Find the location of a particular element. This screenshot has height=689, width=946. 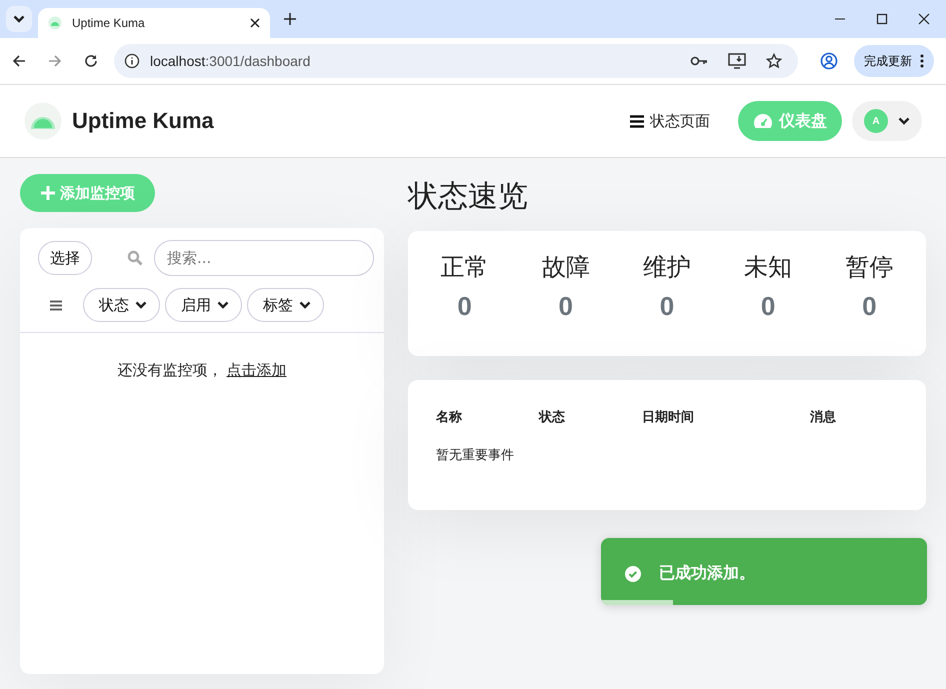

check-circle-icon is located at coordinates (633, 574).